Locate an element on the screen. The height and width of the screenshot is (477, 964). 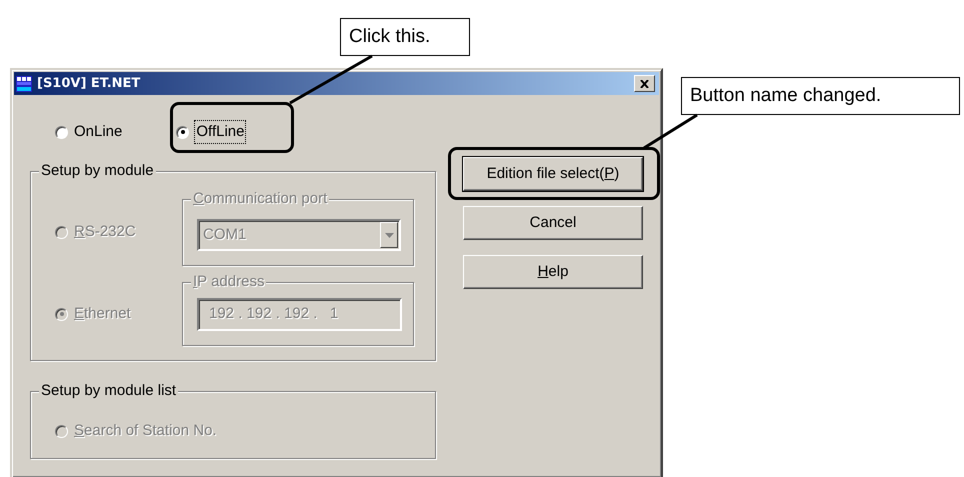
group-title: Setup by module list is located at coordinates (108, 391).